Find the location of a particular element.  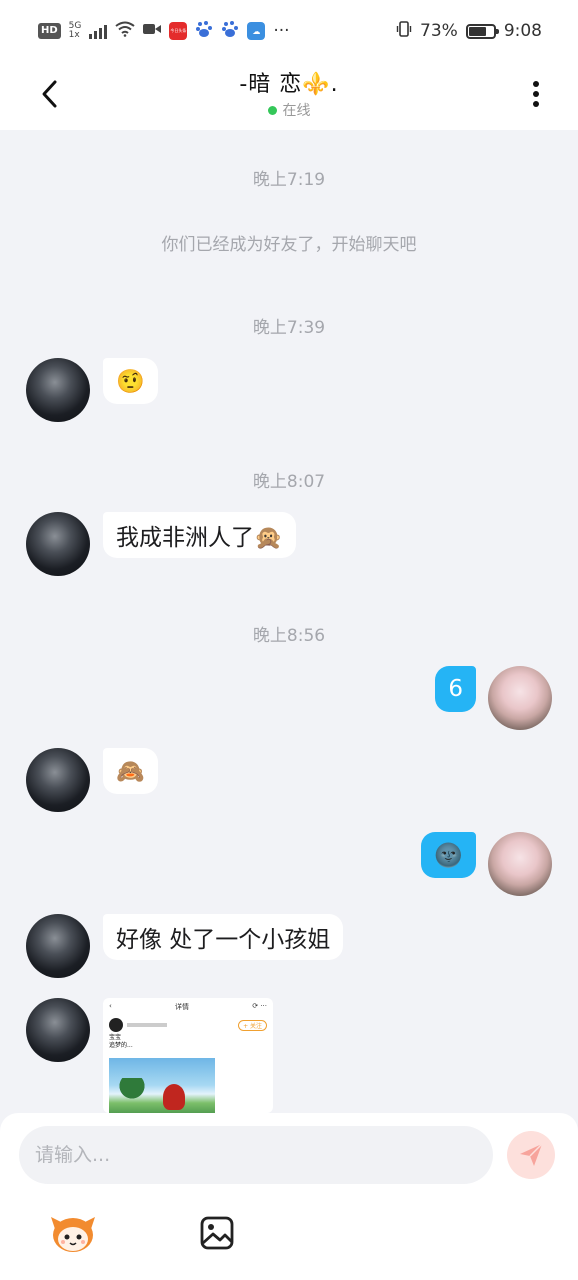

timestamp: 晚上8:56 is located at coordinates (289, 636).